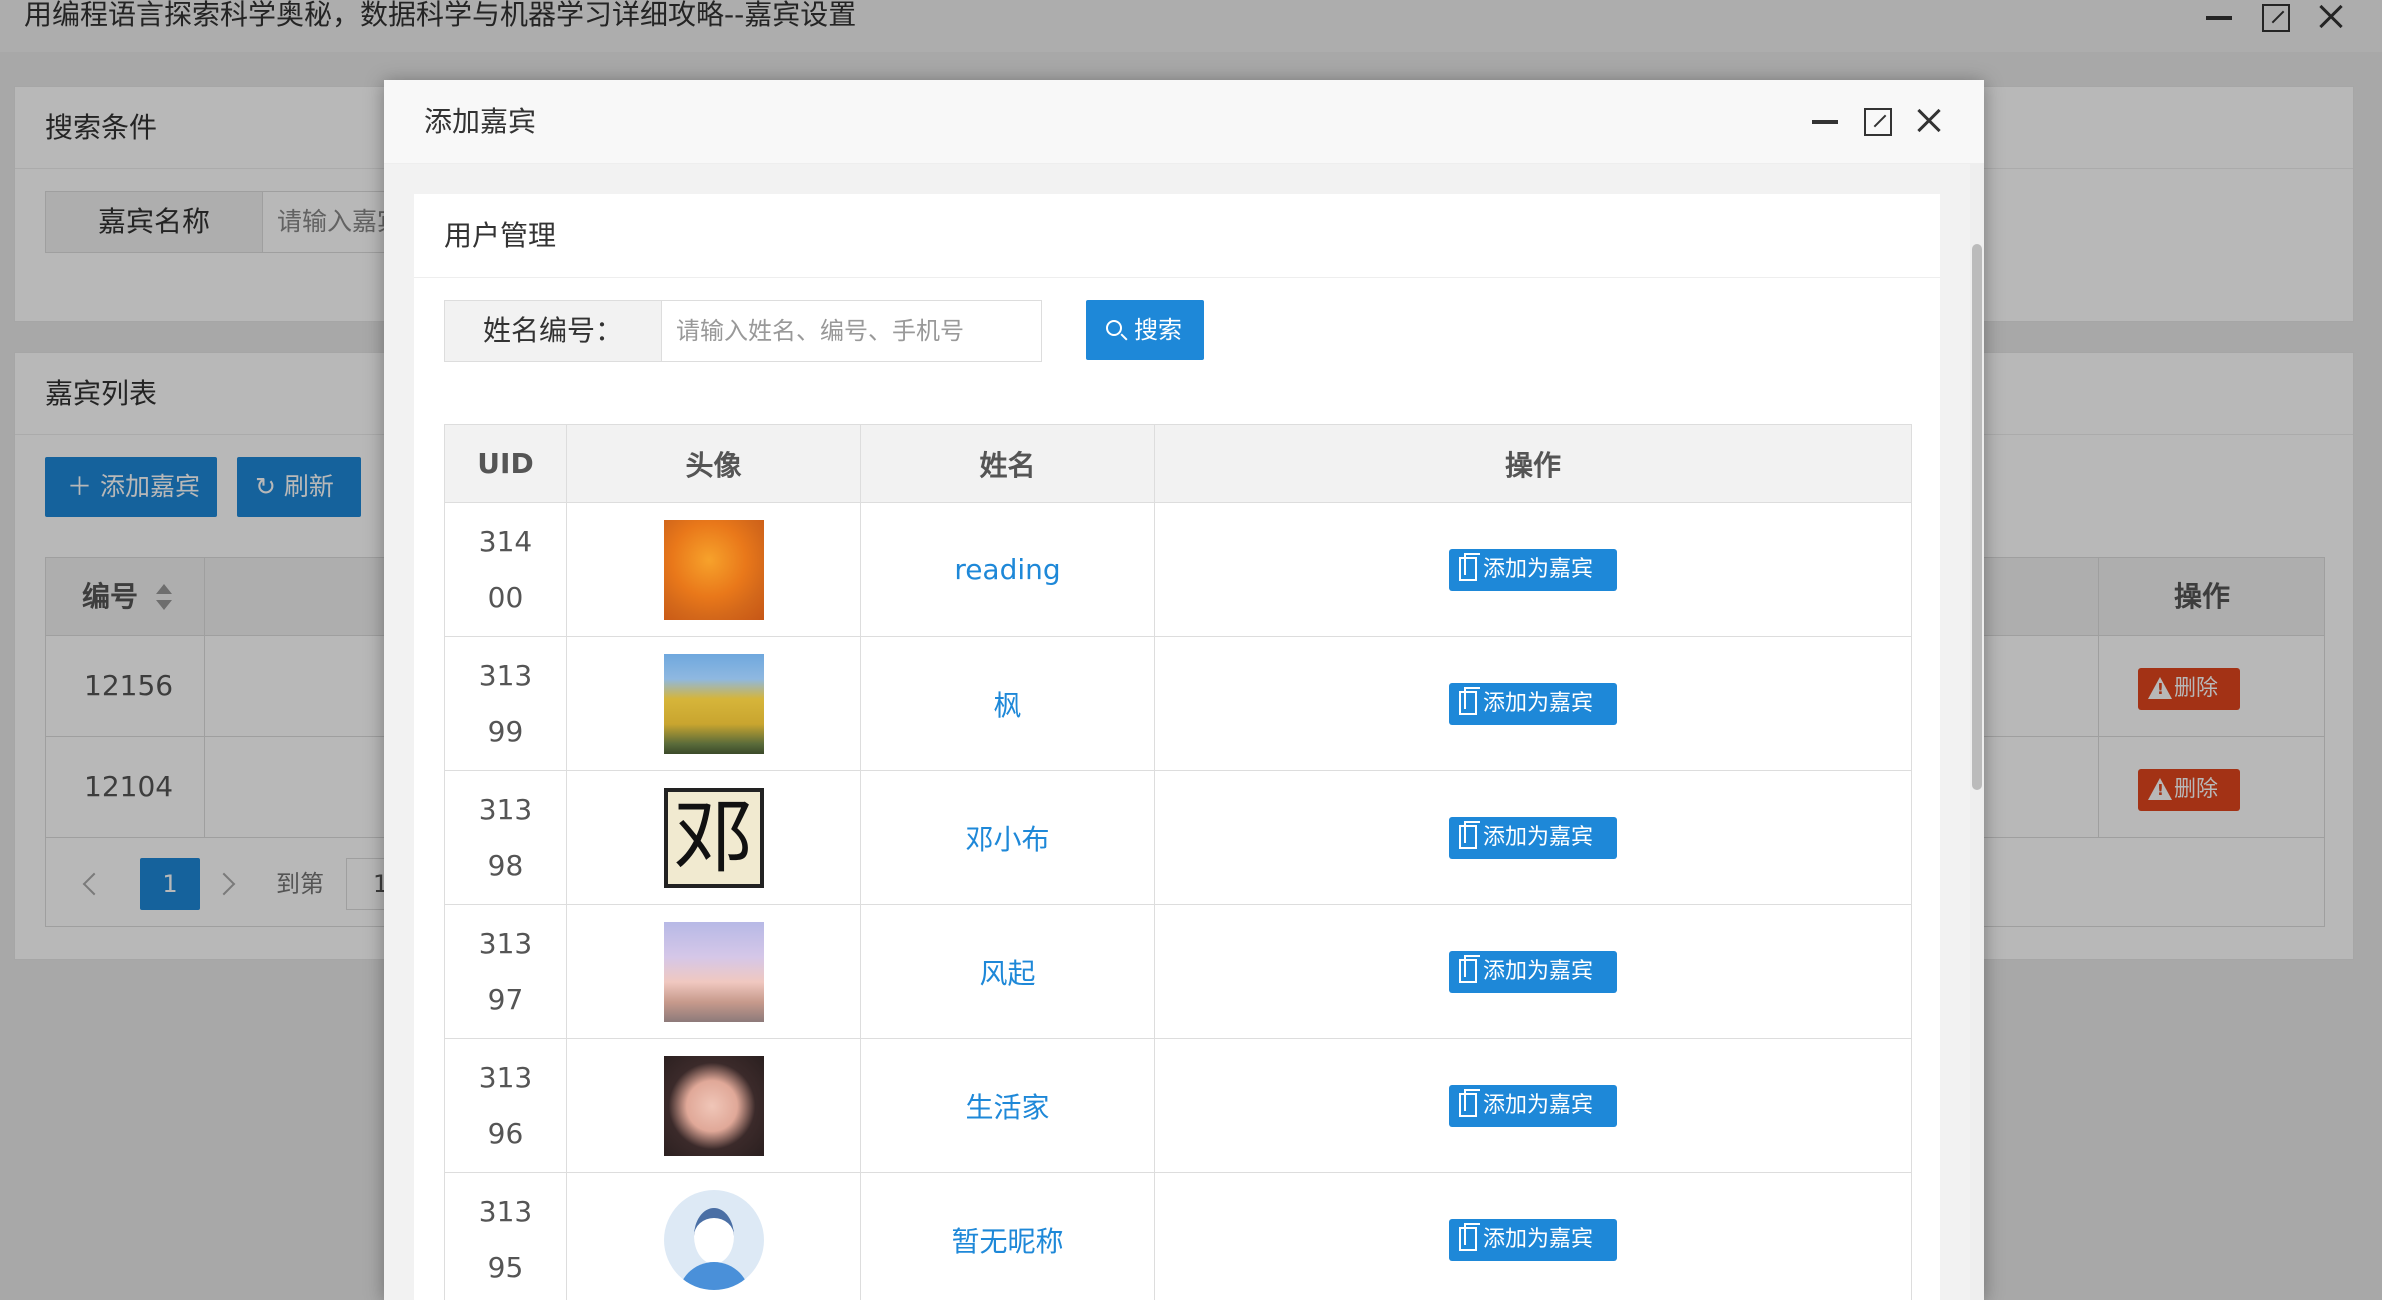 This screenshot has width=2382, height=1300. I want to click on table-row: 313 95 暂无昵称 添加为嘉宾, so click(1178, 1236).